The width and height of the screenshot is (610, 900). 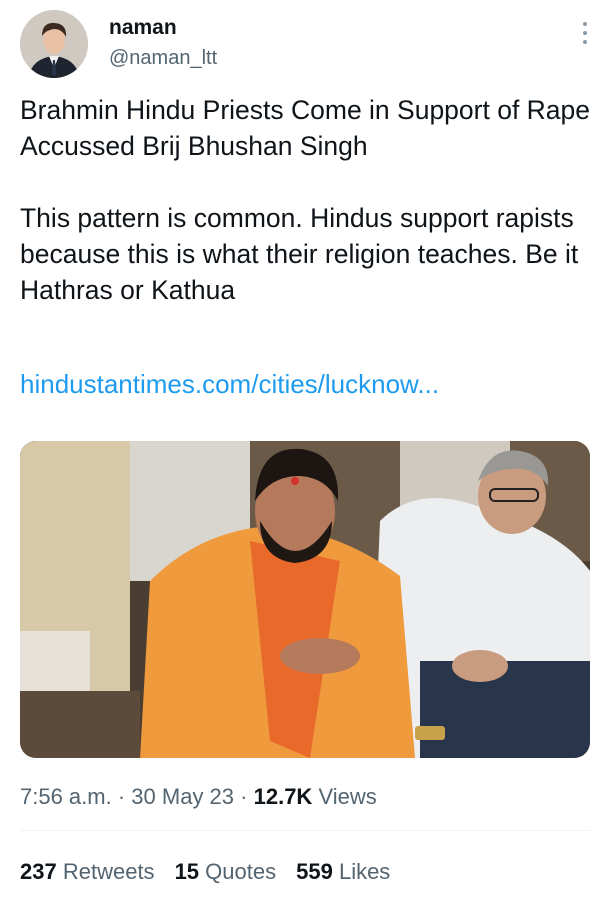 I want to click on tweet-meta: 7:56 a.m. · 30 May 23 · 12.7K Views, so click(x=198, y=797).